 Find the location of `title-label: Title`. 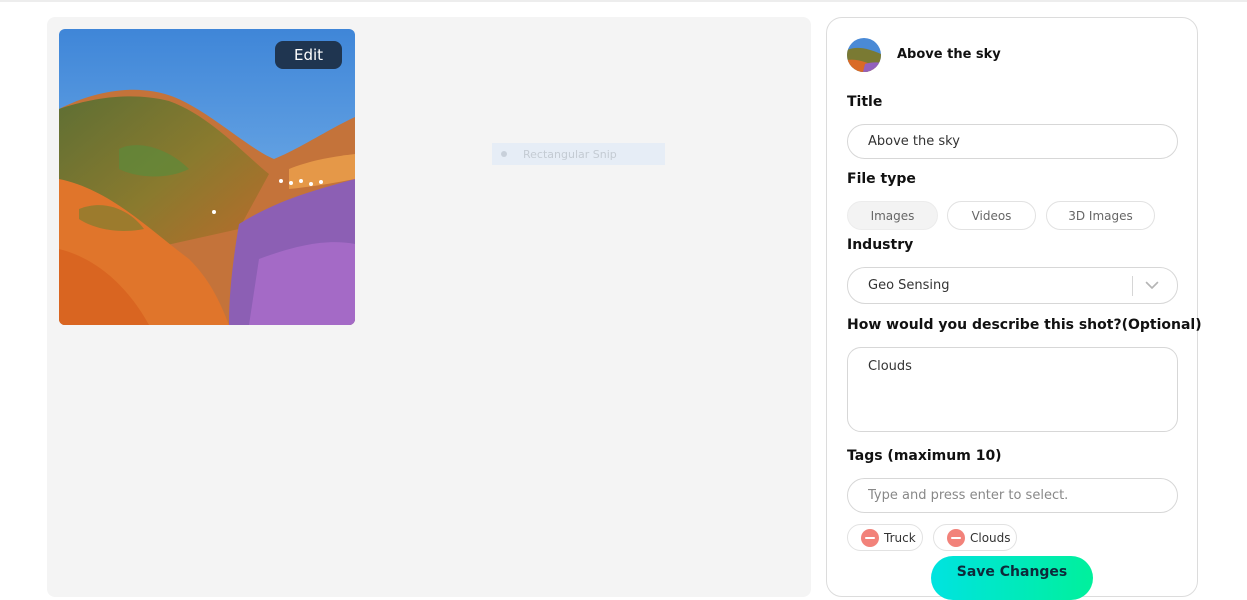

title-label: Title is located at coordinates (865, 102).